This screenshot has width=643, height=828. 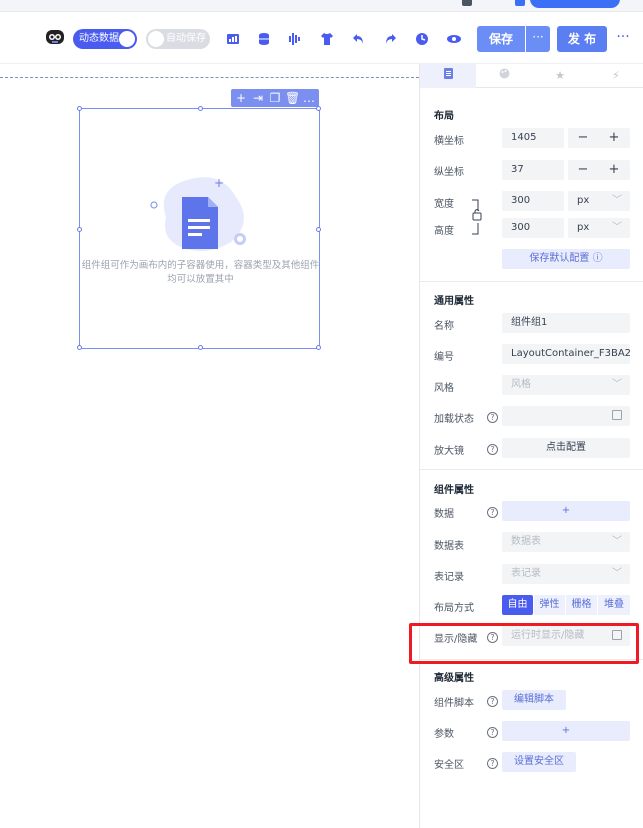 I want to click on delete-icon: 🗑, so click(x=292, y=98).